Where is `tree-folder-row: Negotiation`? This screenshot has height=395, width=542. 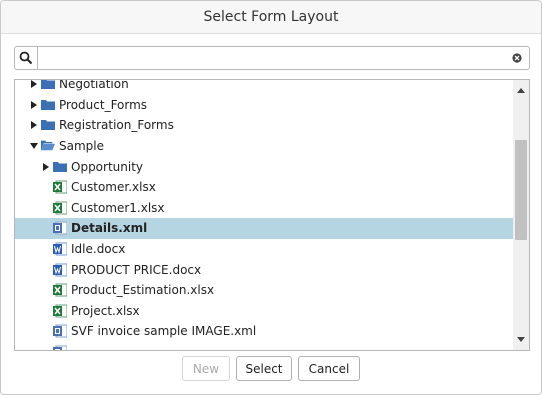 tree-folder-row: Negotiation is located at coordinates (264, 87).